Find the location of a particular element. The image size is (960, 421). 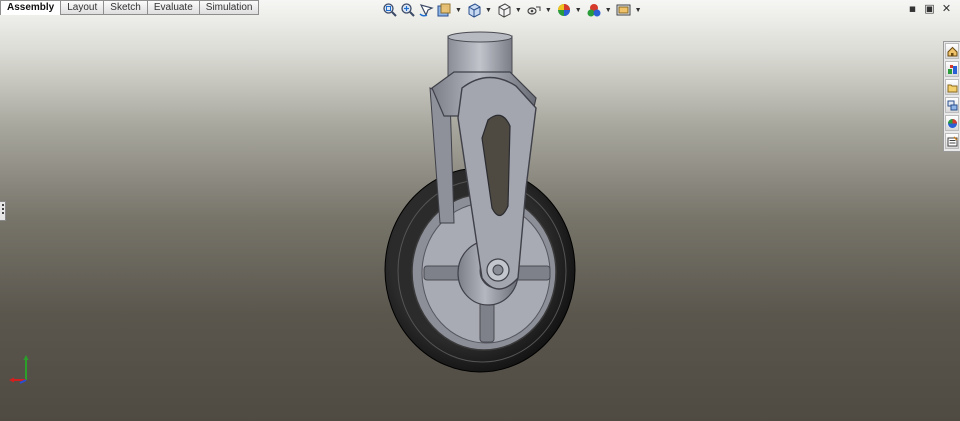

file-explorer-icon is located at coordinates (952, 87).